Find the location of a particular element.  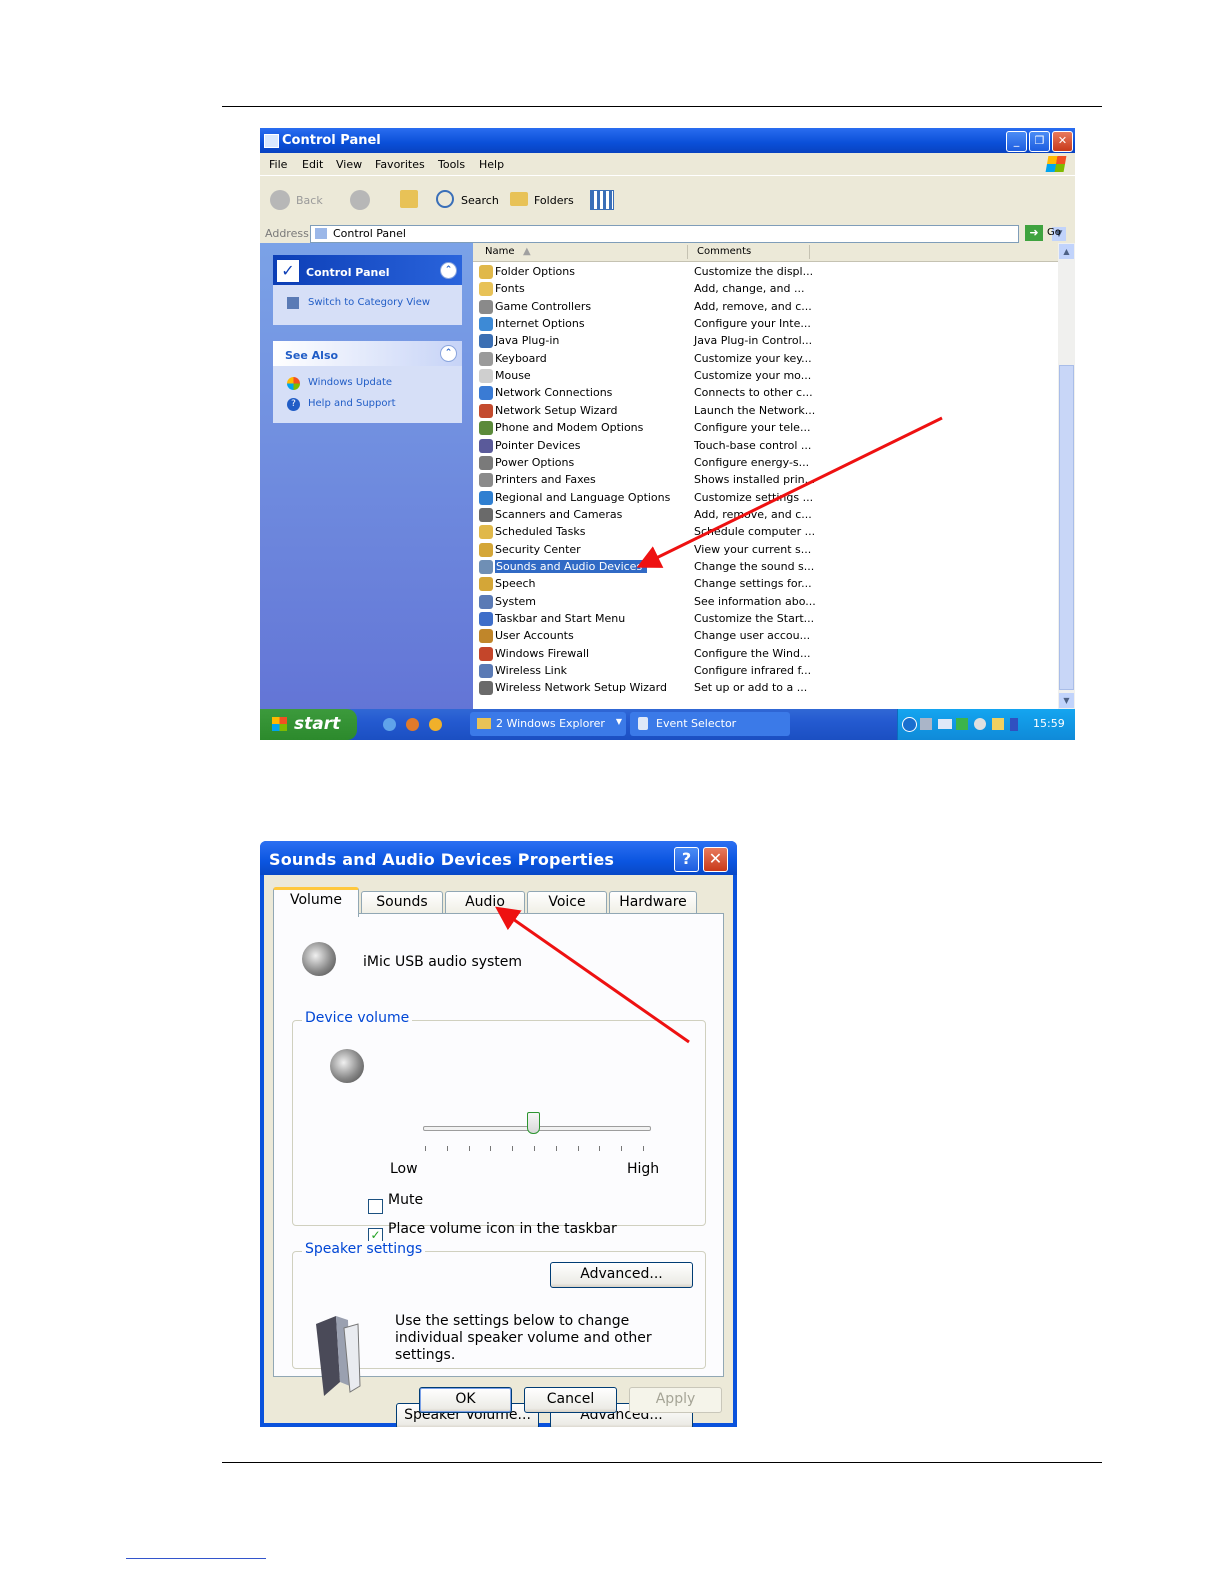

tab-hardware: Hardware is located at coordinates (653, 902).